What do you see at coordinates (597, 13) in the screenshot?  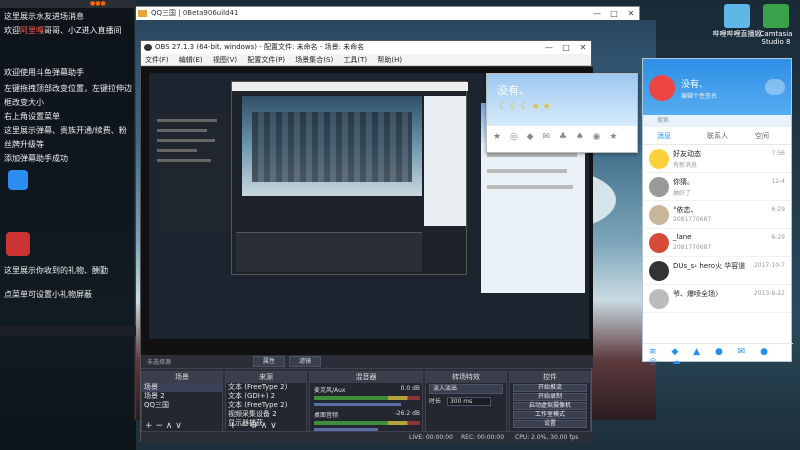 I see `minimize-button: —` at bounding box center [597, 13].